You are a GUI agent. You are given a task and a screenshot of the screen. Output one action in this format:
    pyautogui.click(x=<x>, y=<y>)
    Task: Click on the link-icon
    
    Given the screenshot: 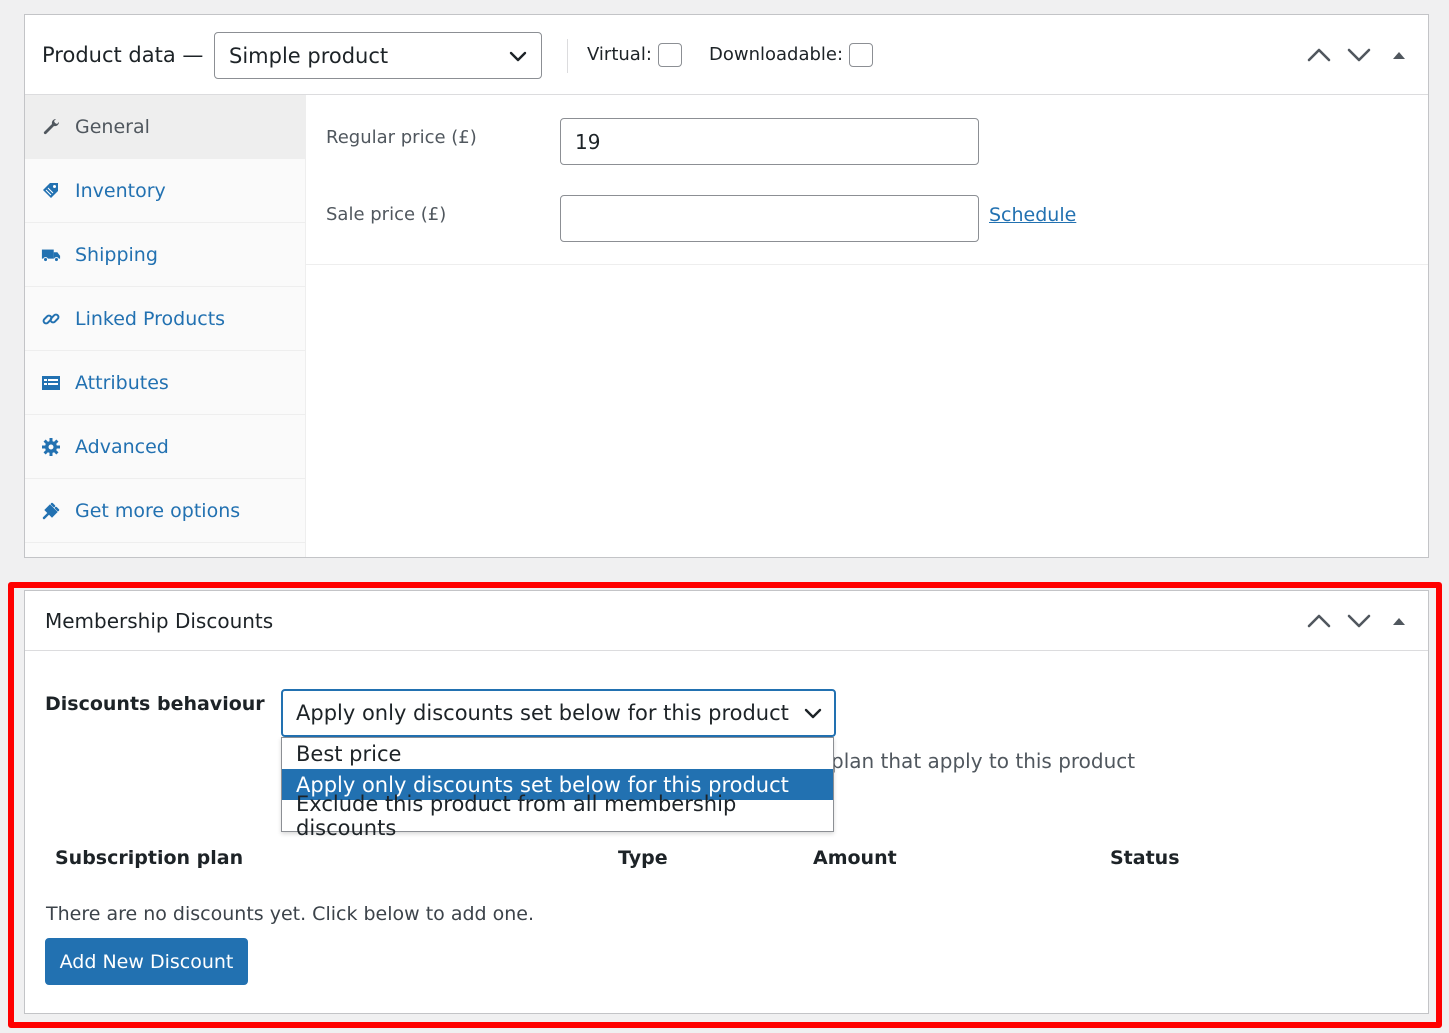 What is the action you would take?
    pyautogui.click(x=51, y=319)
    